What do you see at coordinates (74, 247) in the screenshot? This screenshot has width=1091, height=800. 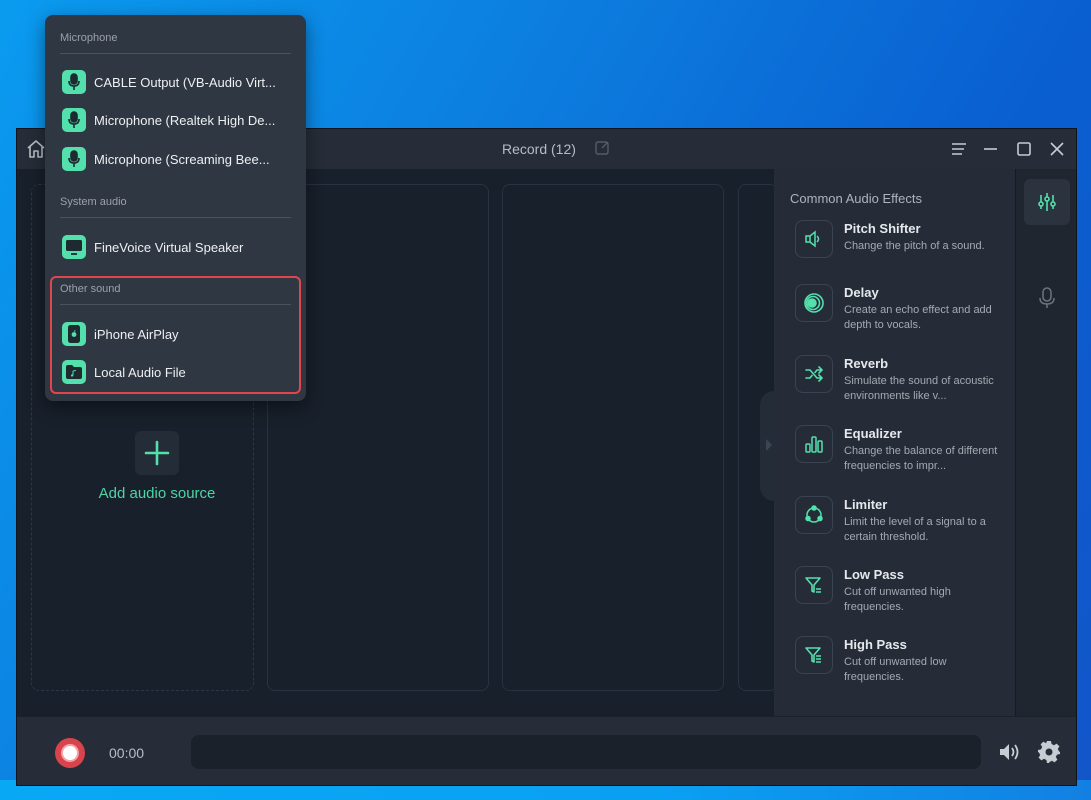 I see `monitor-icon` at bounding box center [74, 247].